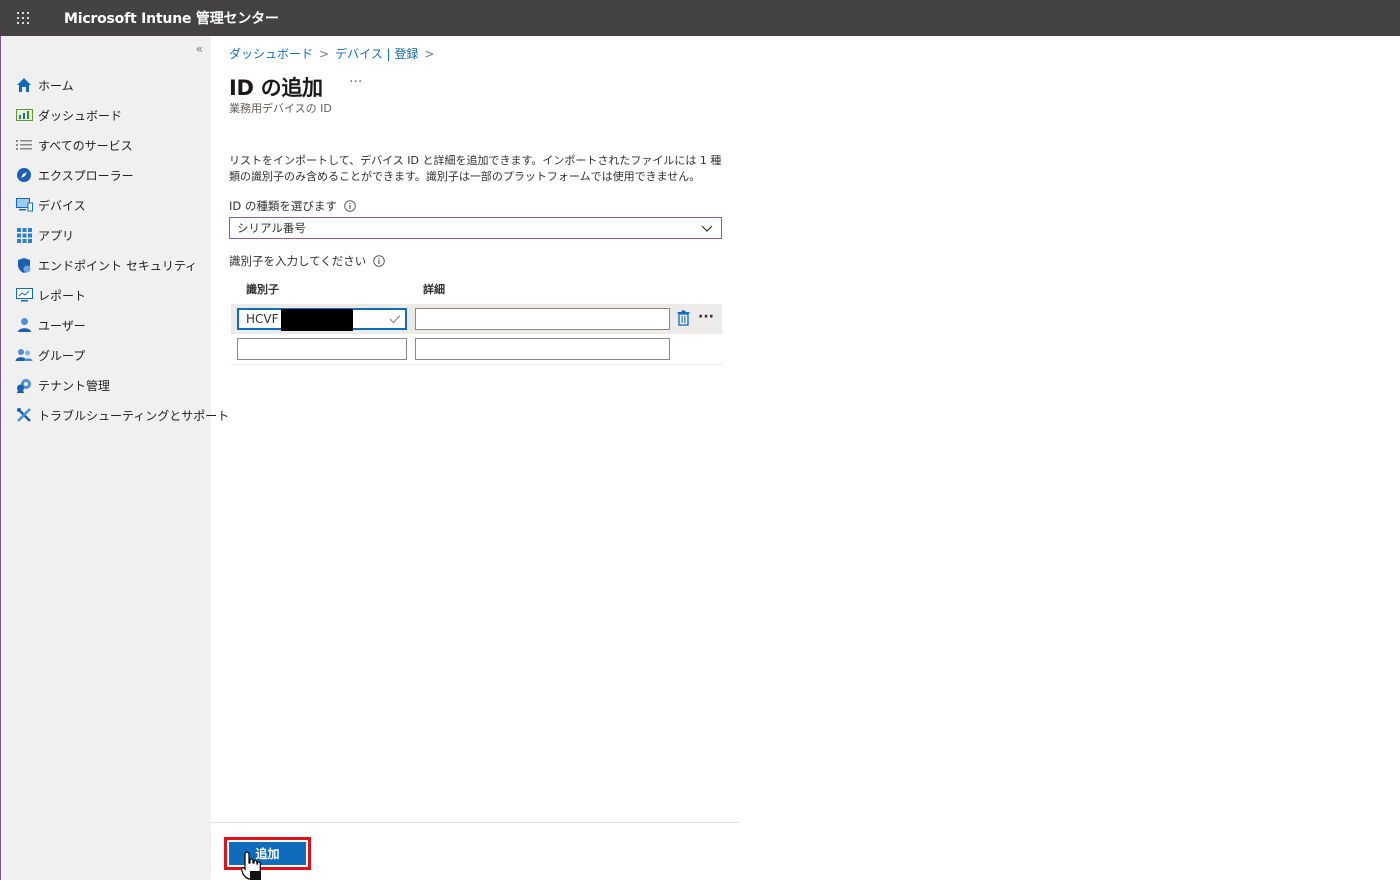 The image size is (1400, 880). What do you see at coordinates (317, 320) in the screenshot?
I see `redaction-box` at bounding box center [317, 320].